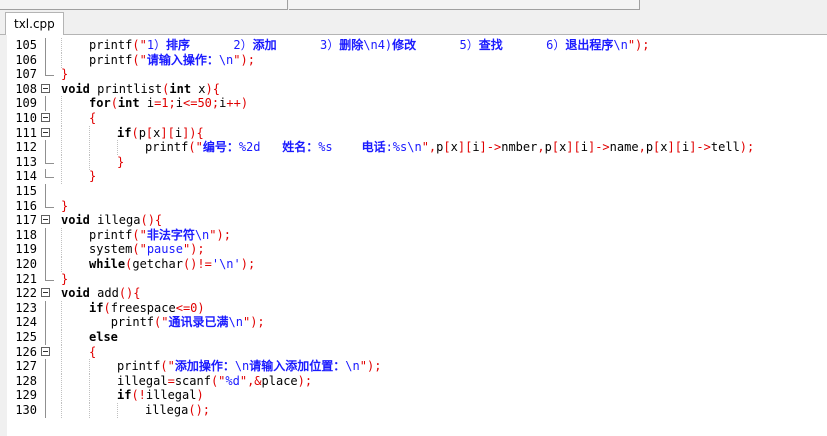 This screenshot has width=827, height=436. What do you see at coordinates (34, 23) in the screenshot?
I see `tab-txl-cpp: txl.cpp` at bounding box center [34, 23].